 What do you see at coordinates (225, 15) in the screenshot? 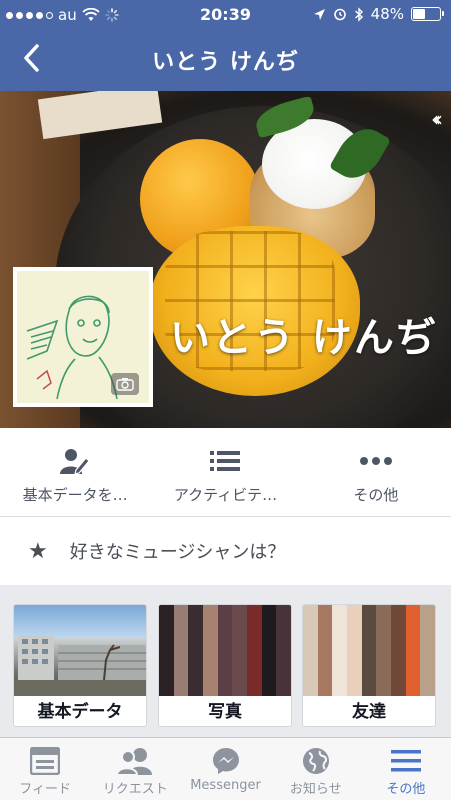
I see `status-bar: au 20:39 48%` at bounding box center [225, 15].